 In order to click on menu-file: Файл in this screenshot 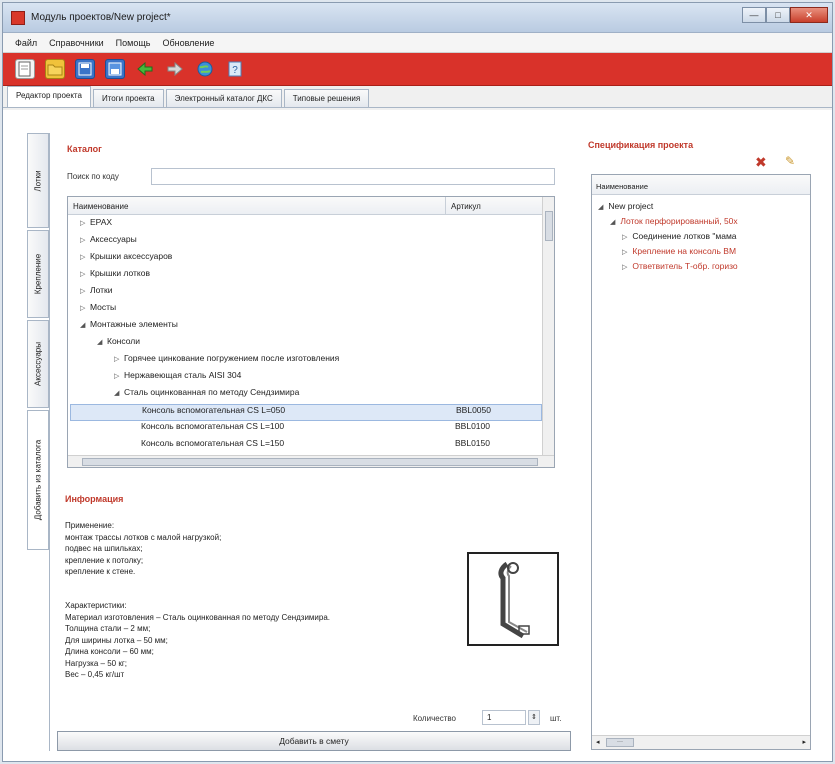, I will do `click(26, 43)`.